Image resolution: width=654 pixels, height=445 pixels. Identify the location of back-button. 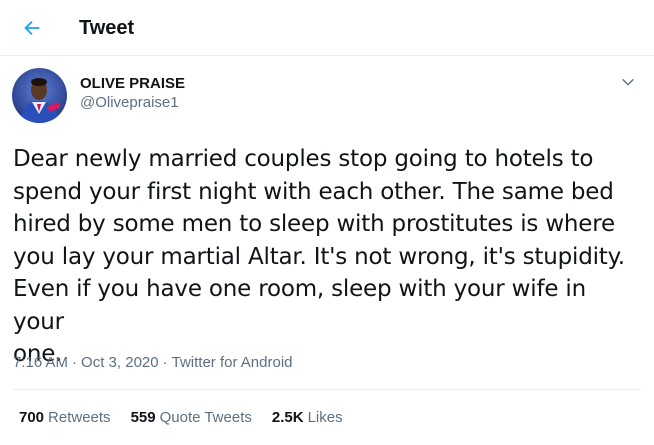
(32, 28).